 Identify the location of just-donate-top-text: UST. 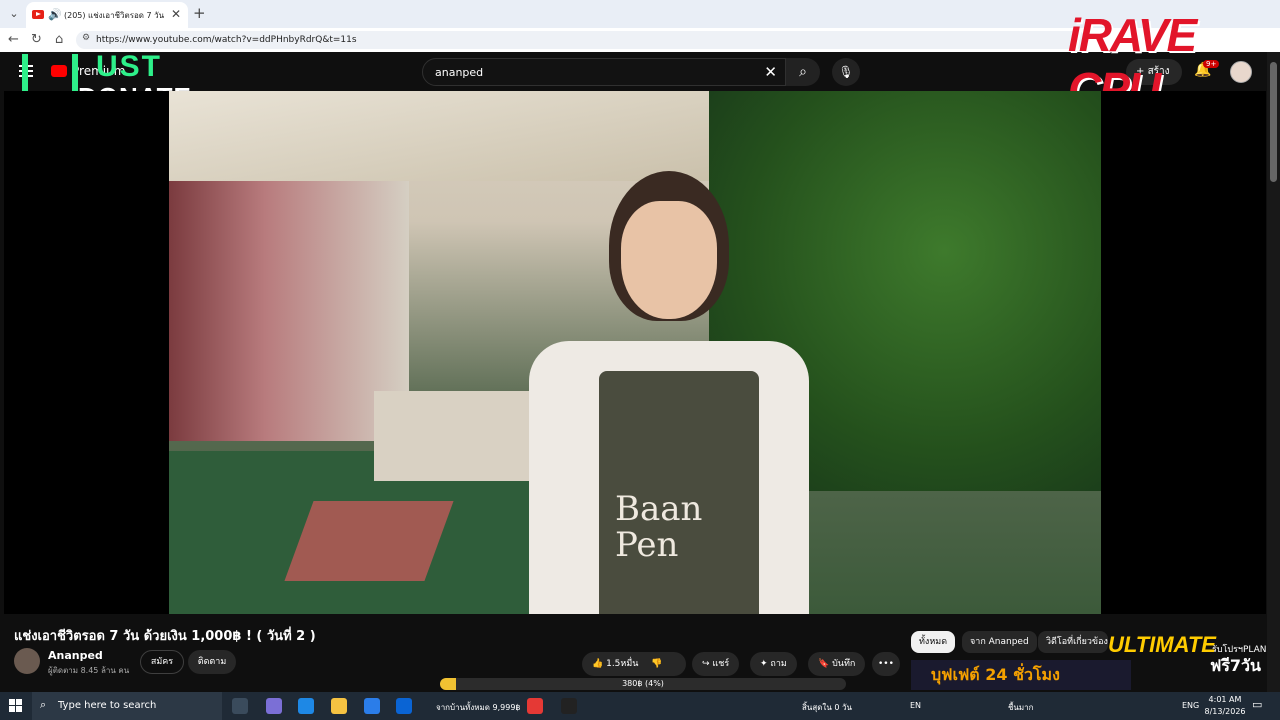
(129, 66).